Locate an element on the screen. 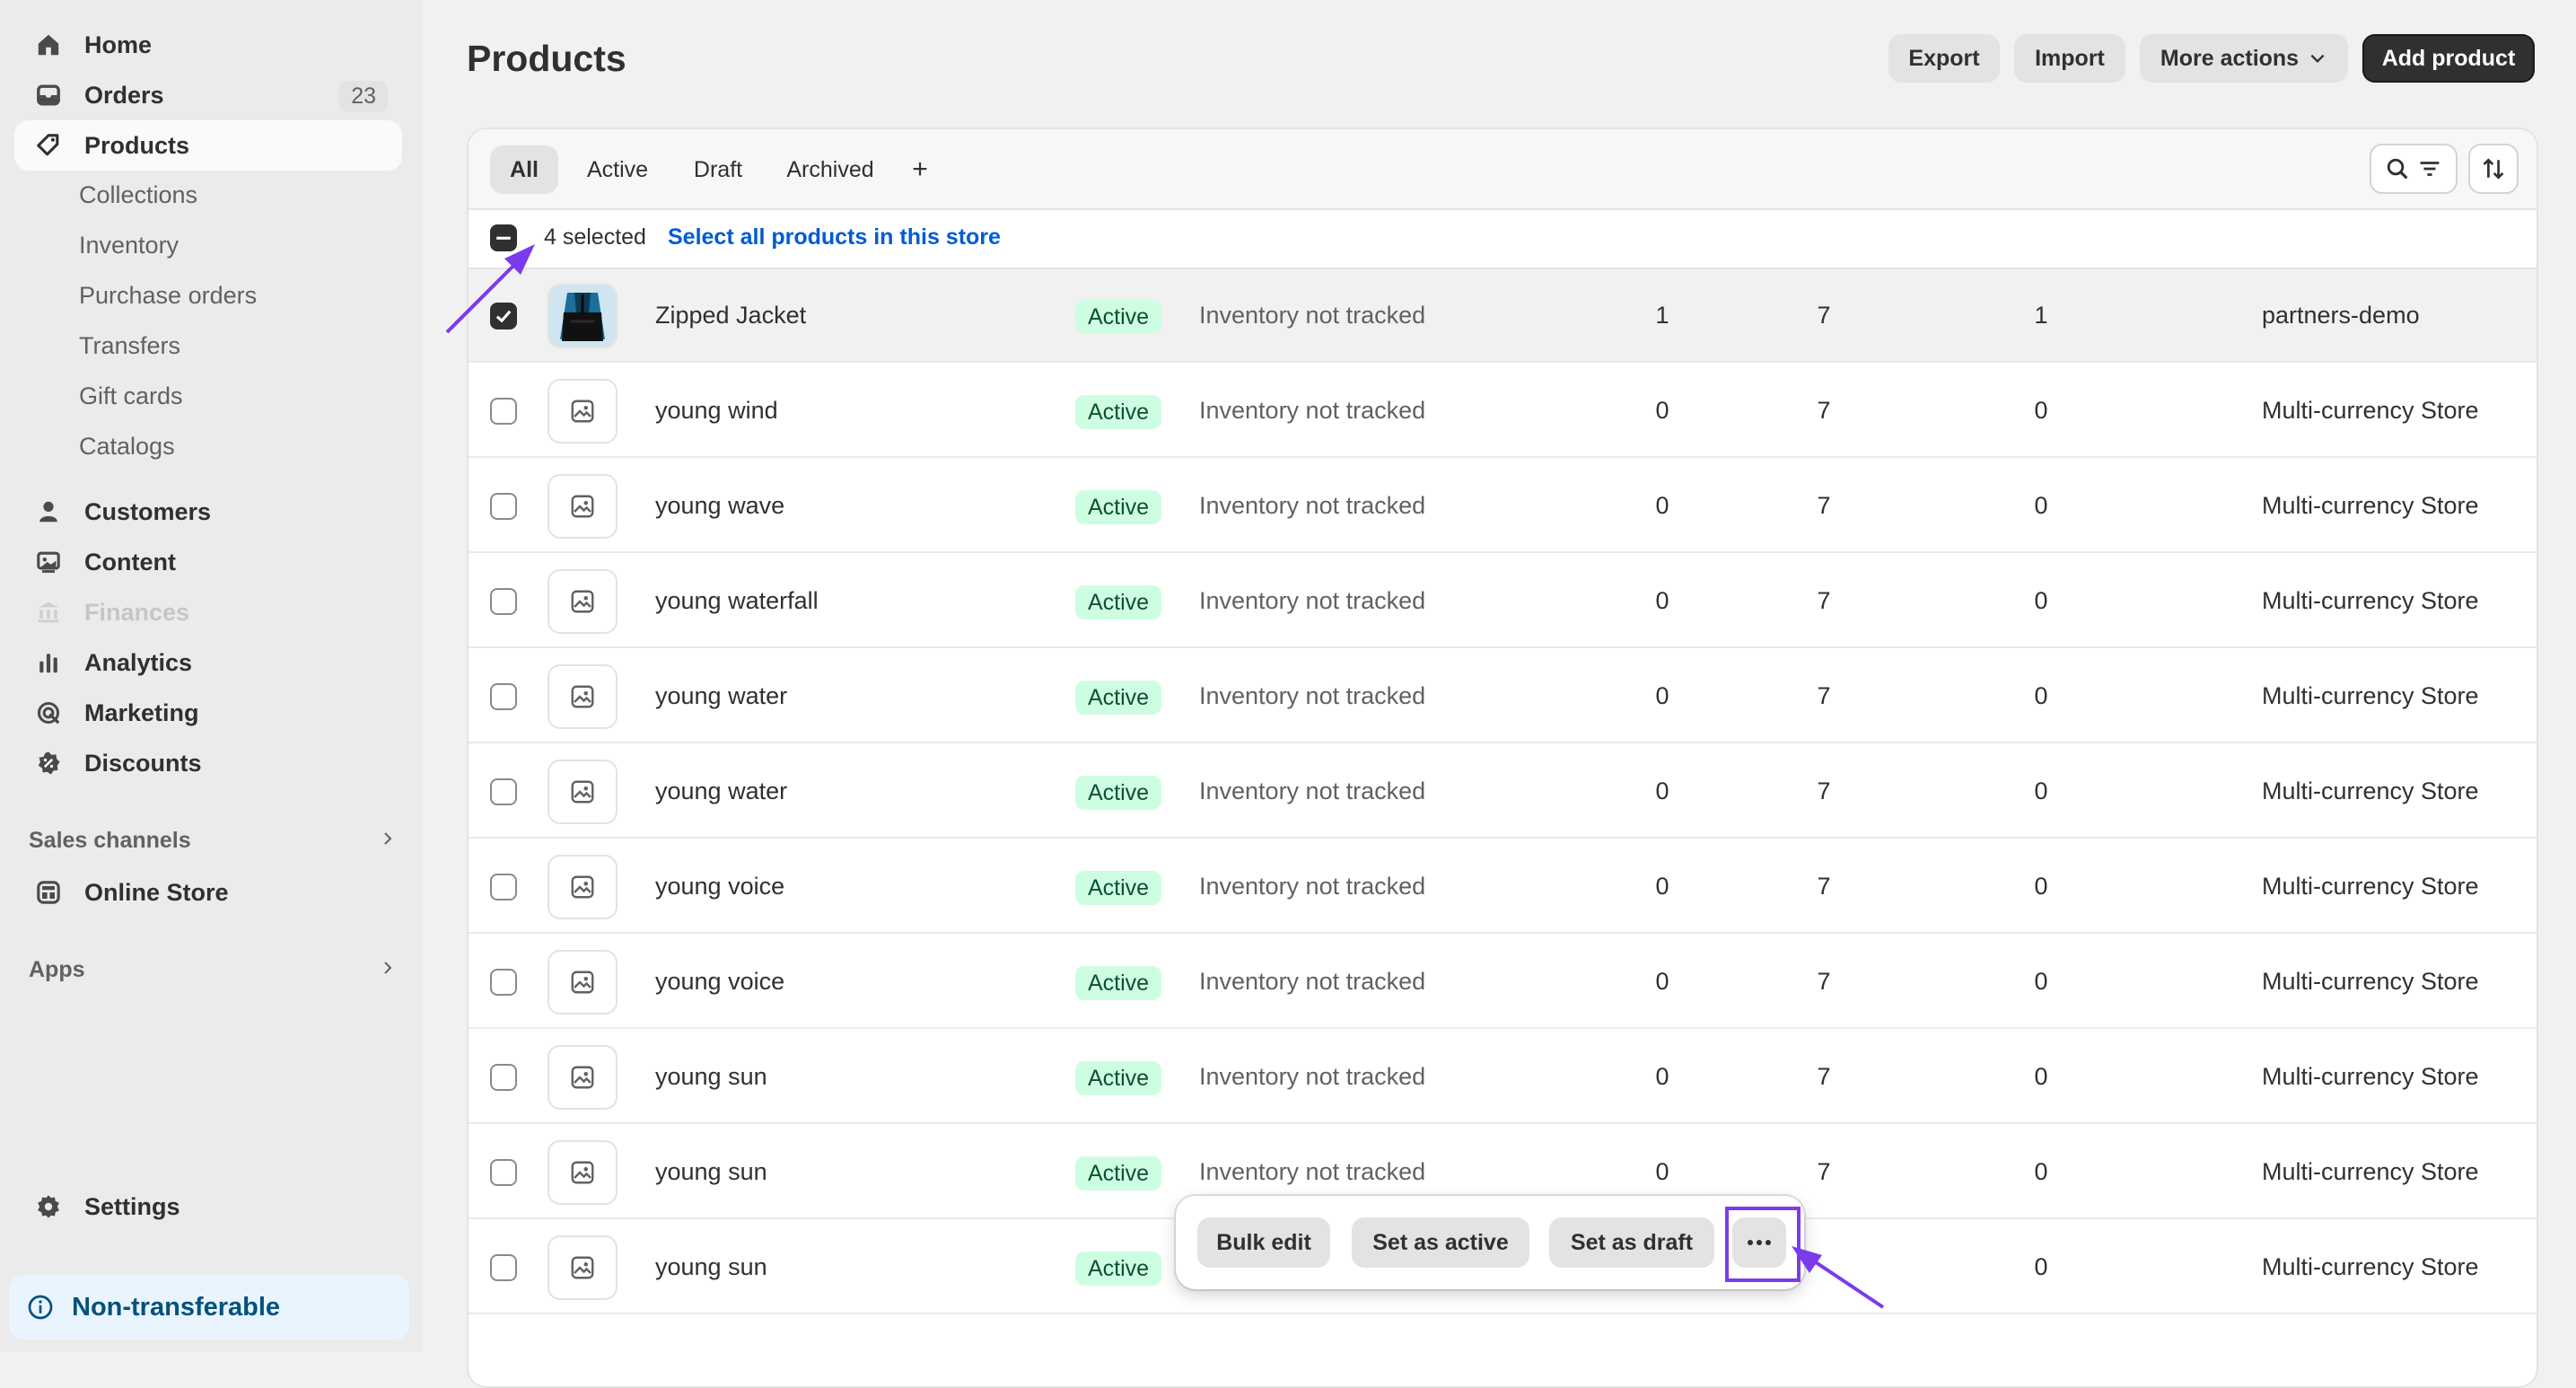 This screenshot has height=1388, width=2576. chevron-right-icon is located at coordinates (388, 970).